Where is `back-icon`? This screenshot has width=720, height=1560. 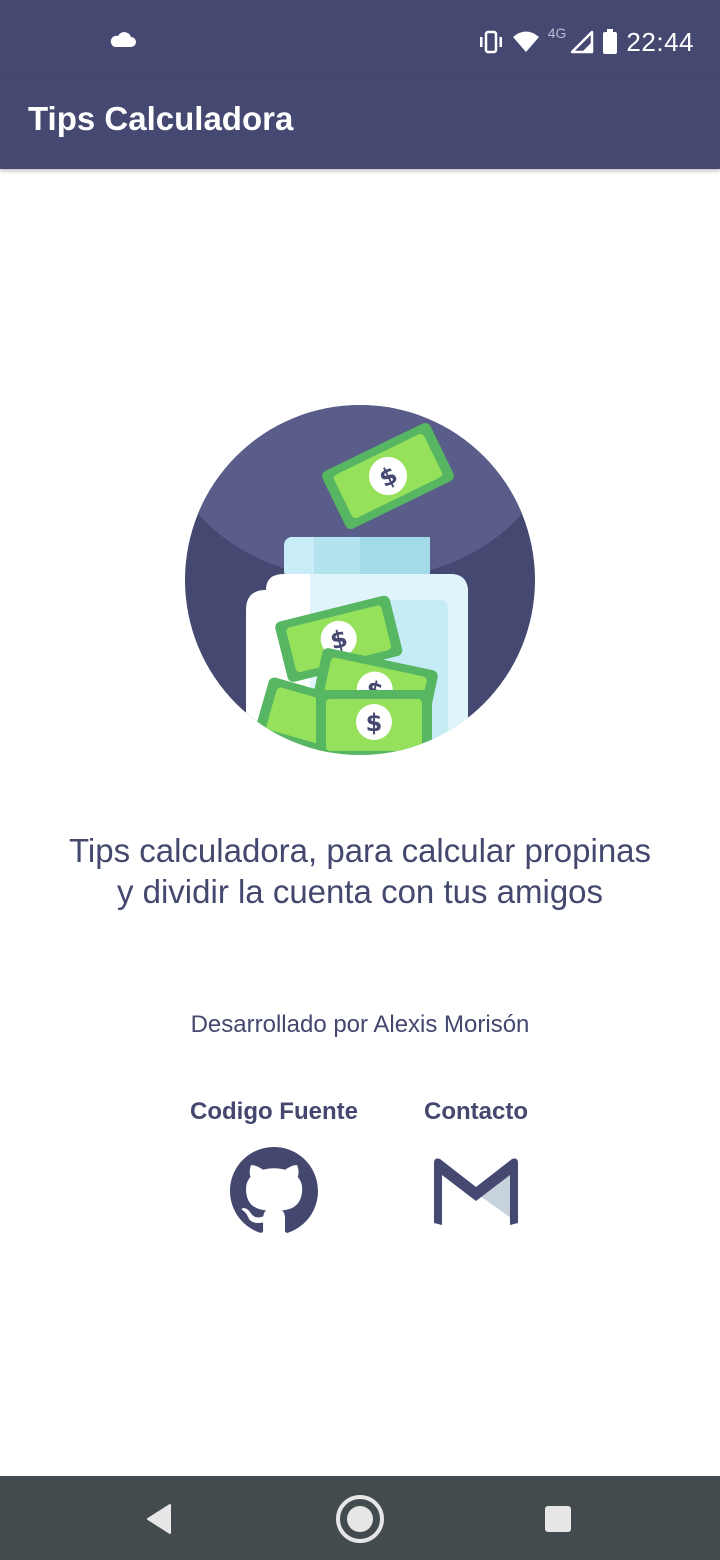 back-icon is located at coordinates (160, 1519).